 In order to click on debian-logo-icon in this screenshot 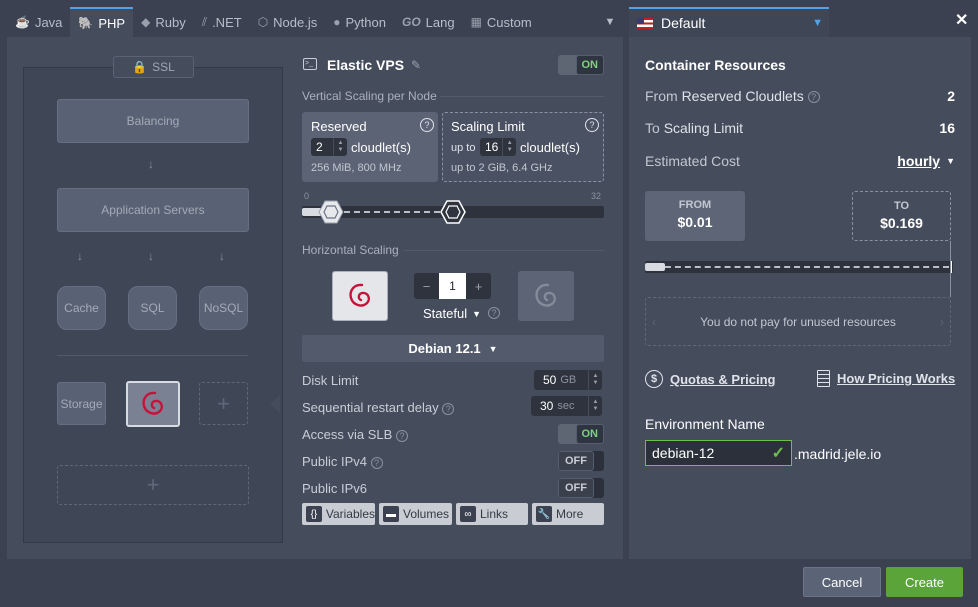, I will do `click(545, 295)`.